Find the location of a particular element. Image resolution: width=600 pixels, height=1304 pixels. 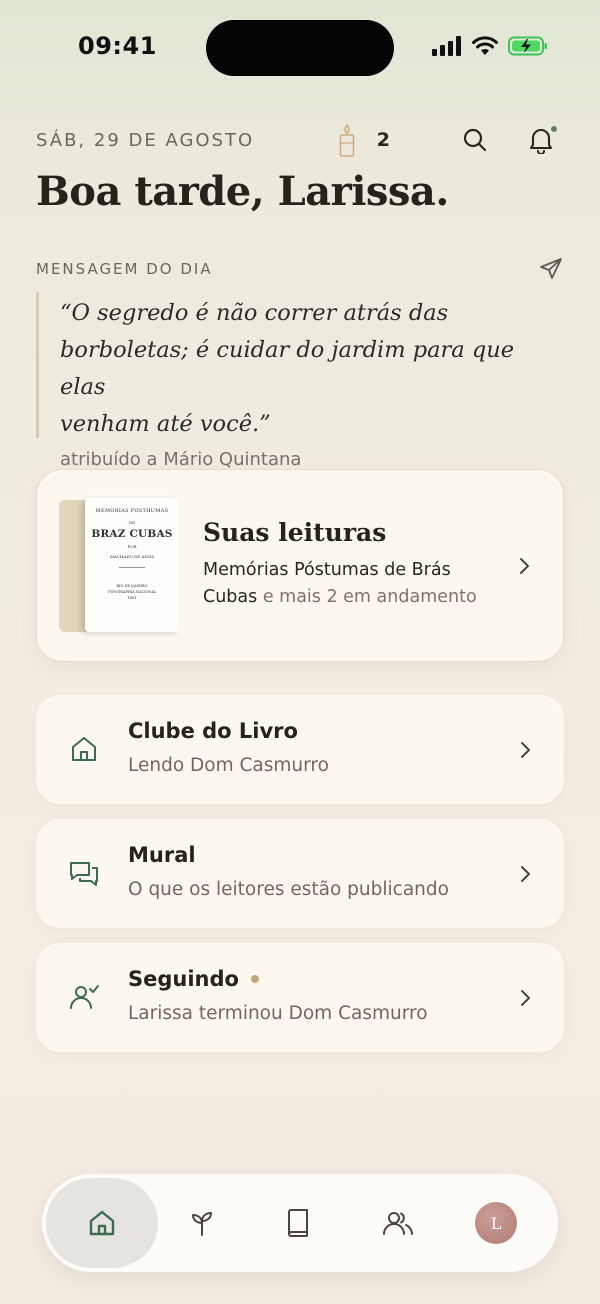

candle-icon is located at coordinates (347, 140).